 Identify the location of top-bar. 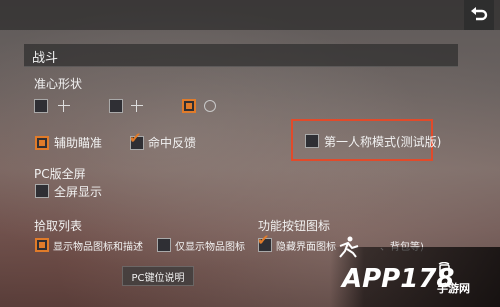
(250, 15).